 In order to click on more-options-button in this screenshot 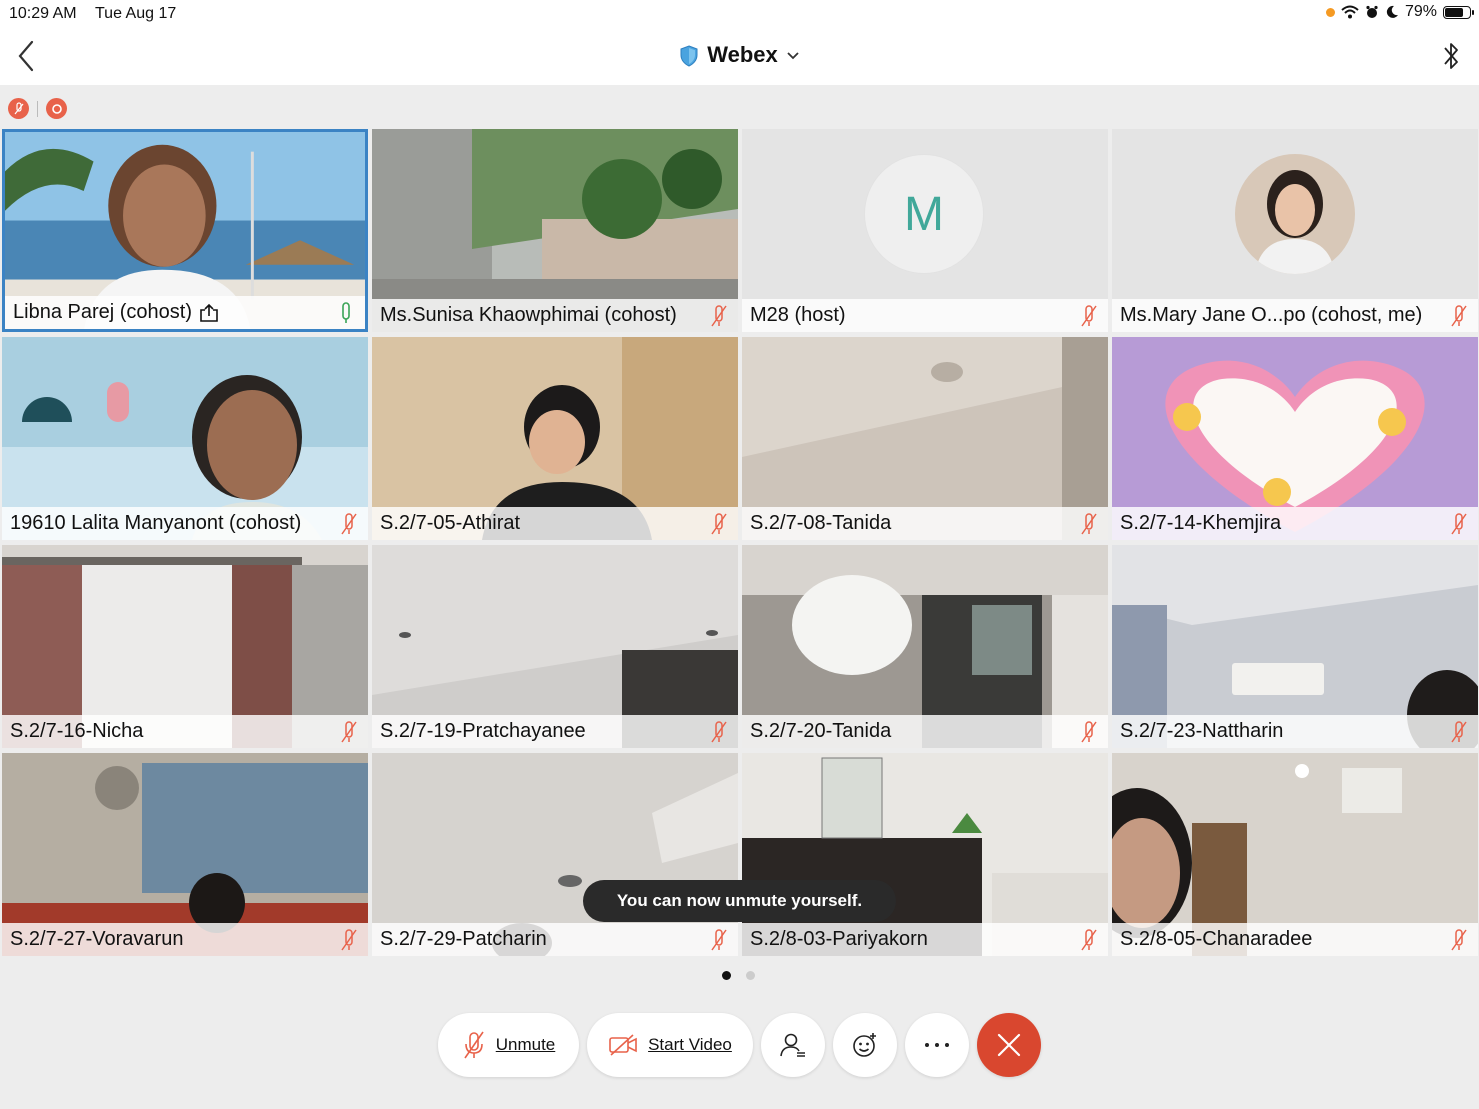, I will do `click(937, 1045)`.